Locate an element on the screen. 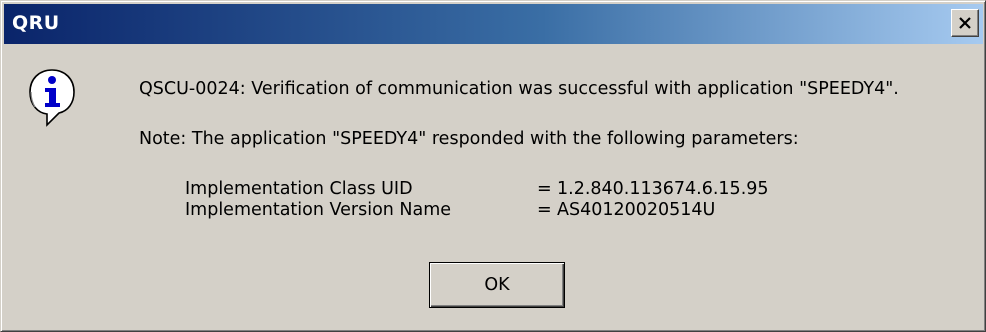  title-bar: QRU is located at coordinates (493, 24).